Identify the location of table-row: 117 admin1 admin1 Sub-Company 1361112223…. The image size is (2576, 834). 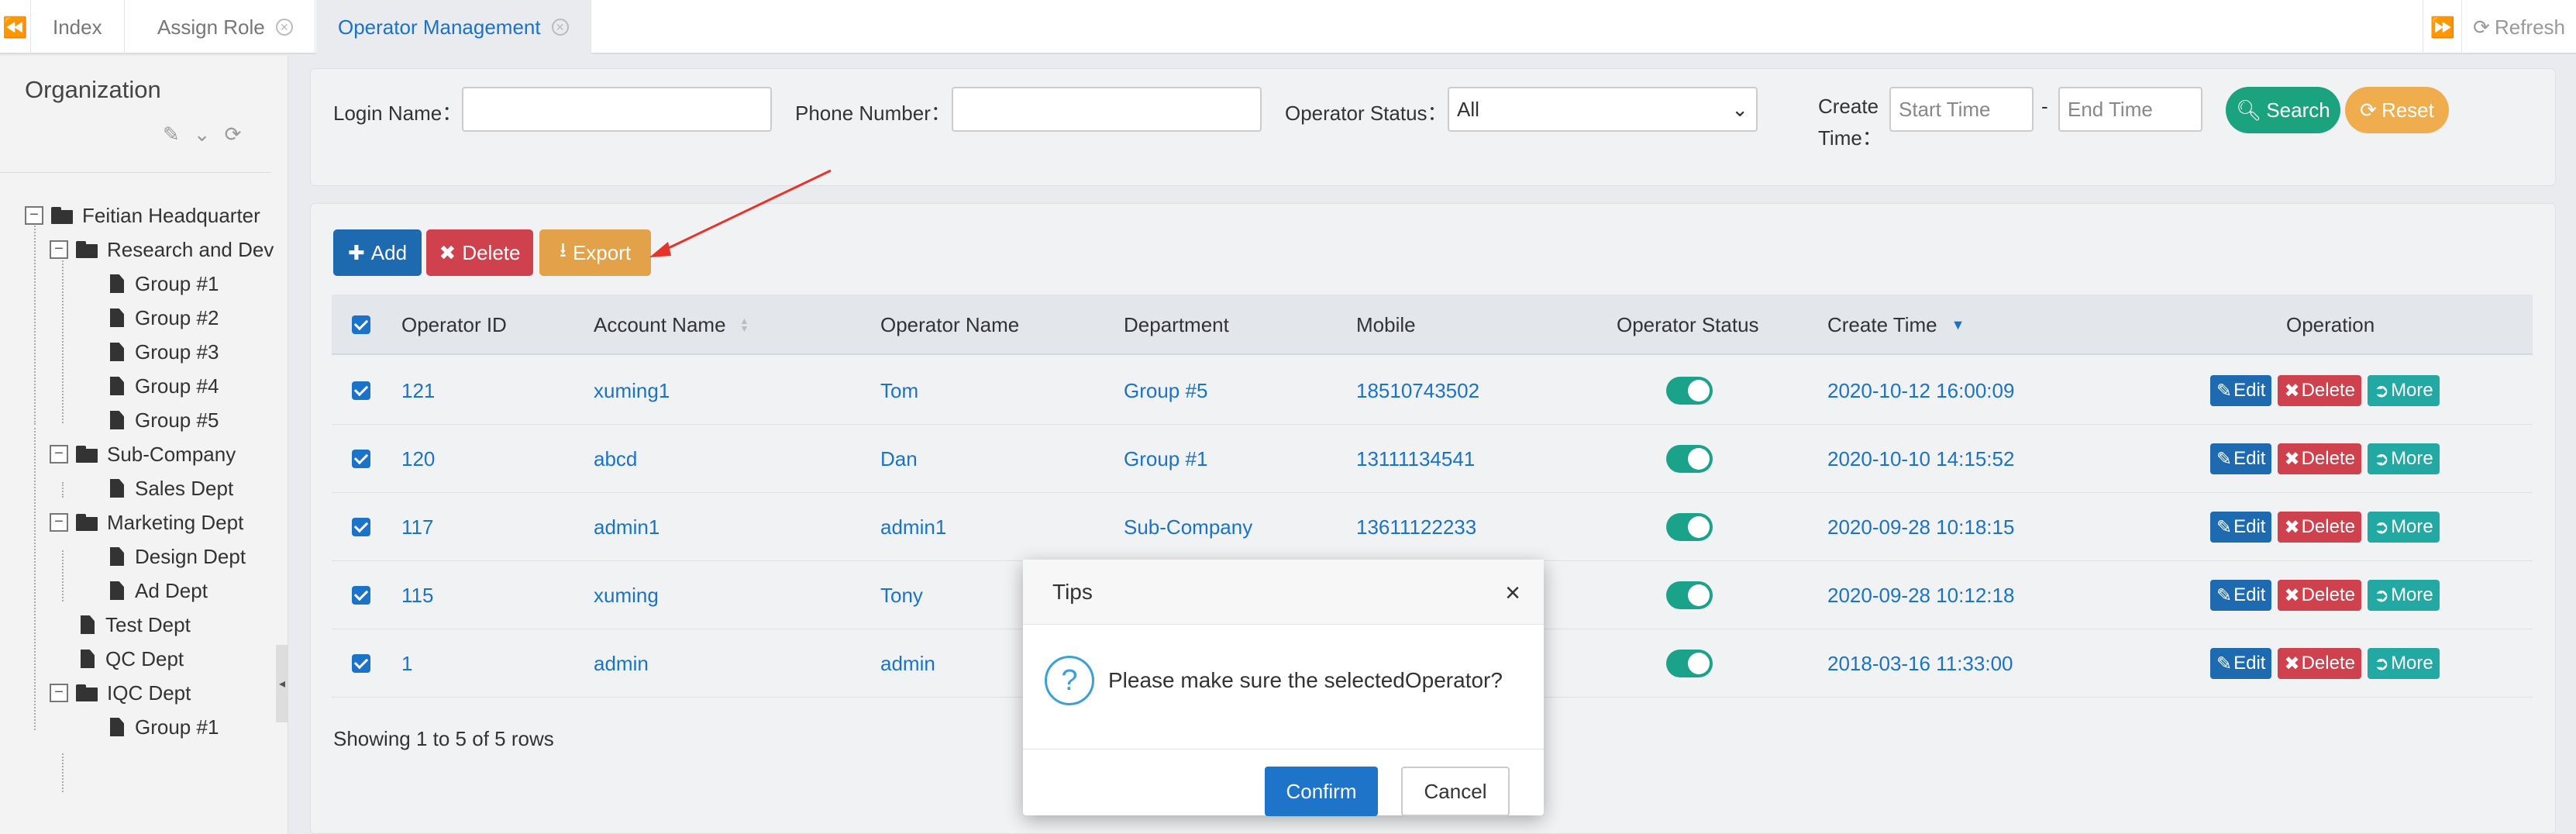
(1432, 527).